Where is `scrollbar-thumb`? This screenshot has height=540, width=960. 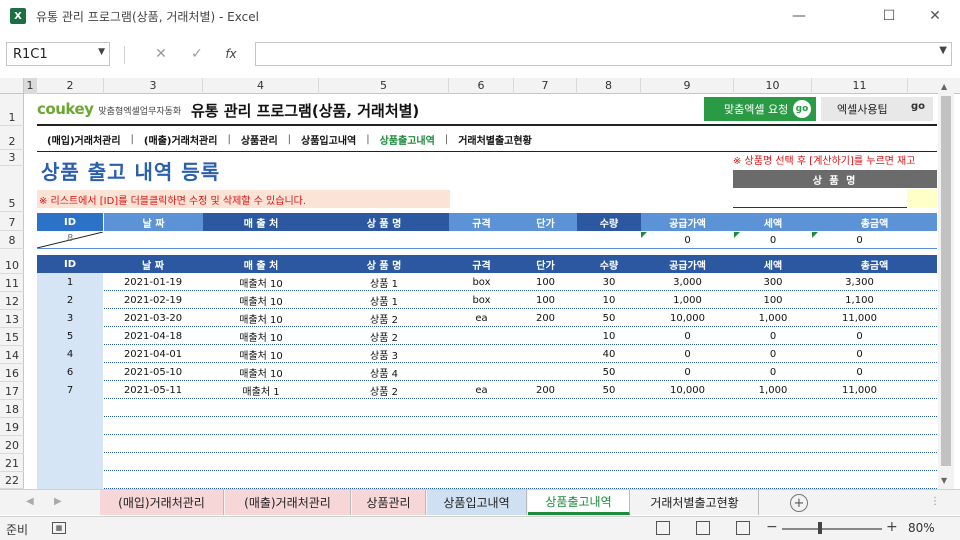 scrollbar-thumb is located at coordinates (946, 281).